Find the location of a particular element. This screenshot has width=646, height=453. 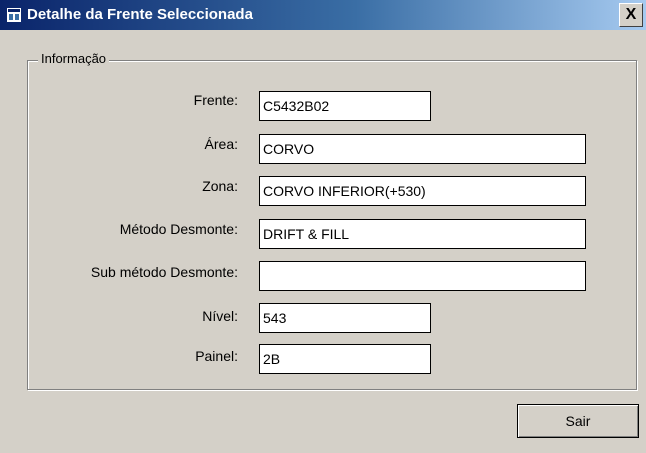

close-button: X is located at coordinates (631, 15).